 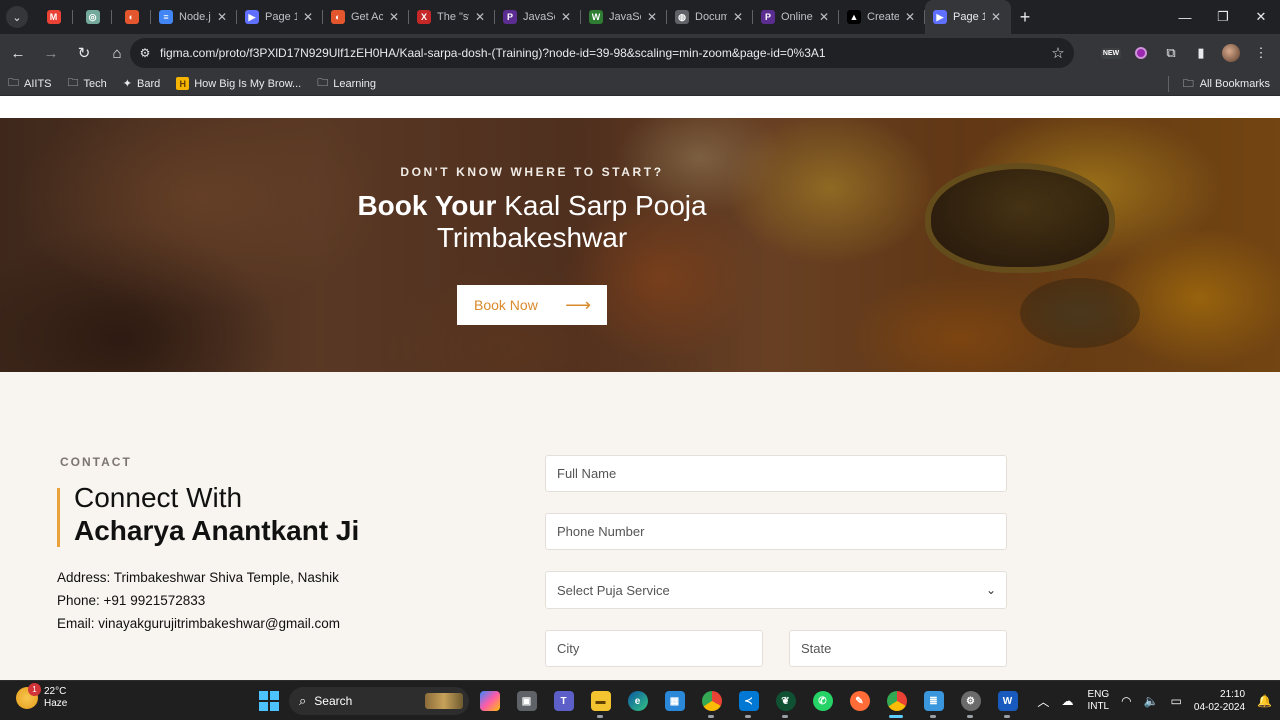 What do you see at coordinates (532, 305) in the screenshot?
I see `book-now-button: Book Now ⟶` at bounding box center [532, 305].